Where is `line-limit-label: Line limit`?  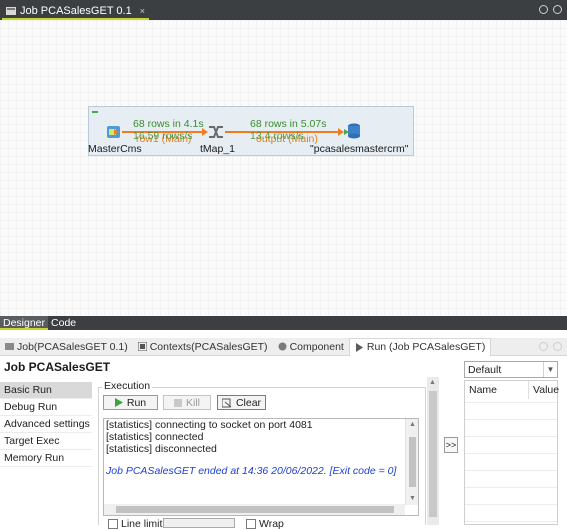
line-limit-label: Line limit is located at coordinates (142, 524).